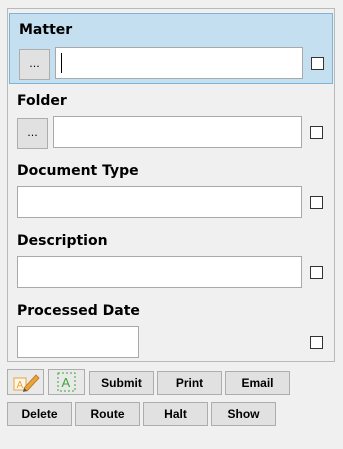 The image size is (343, 449). What do you see at coordinates (316, 272) in the screenshot?
I see `description-checkbox` at bounding box center [316, 272].